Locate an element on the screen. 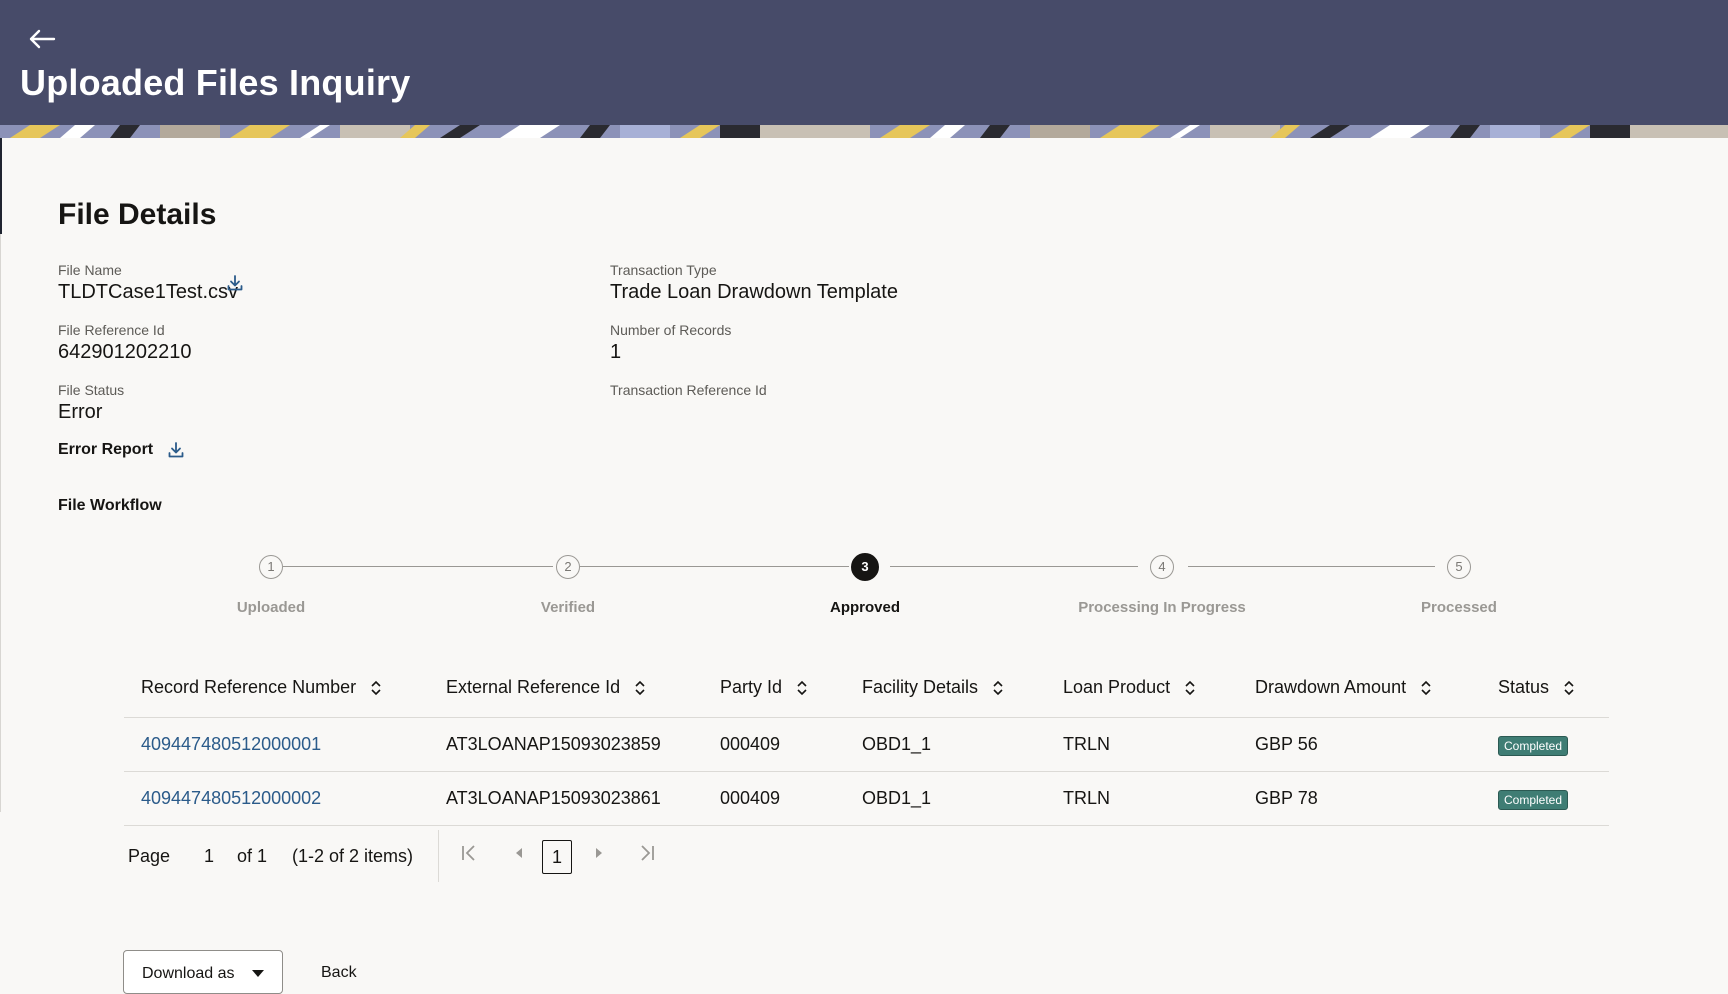 The image size is (1728, 994). column-header-label: Status is located at coordinates (1524, 687).